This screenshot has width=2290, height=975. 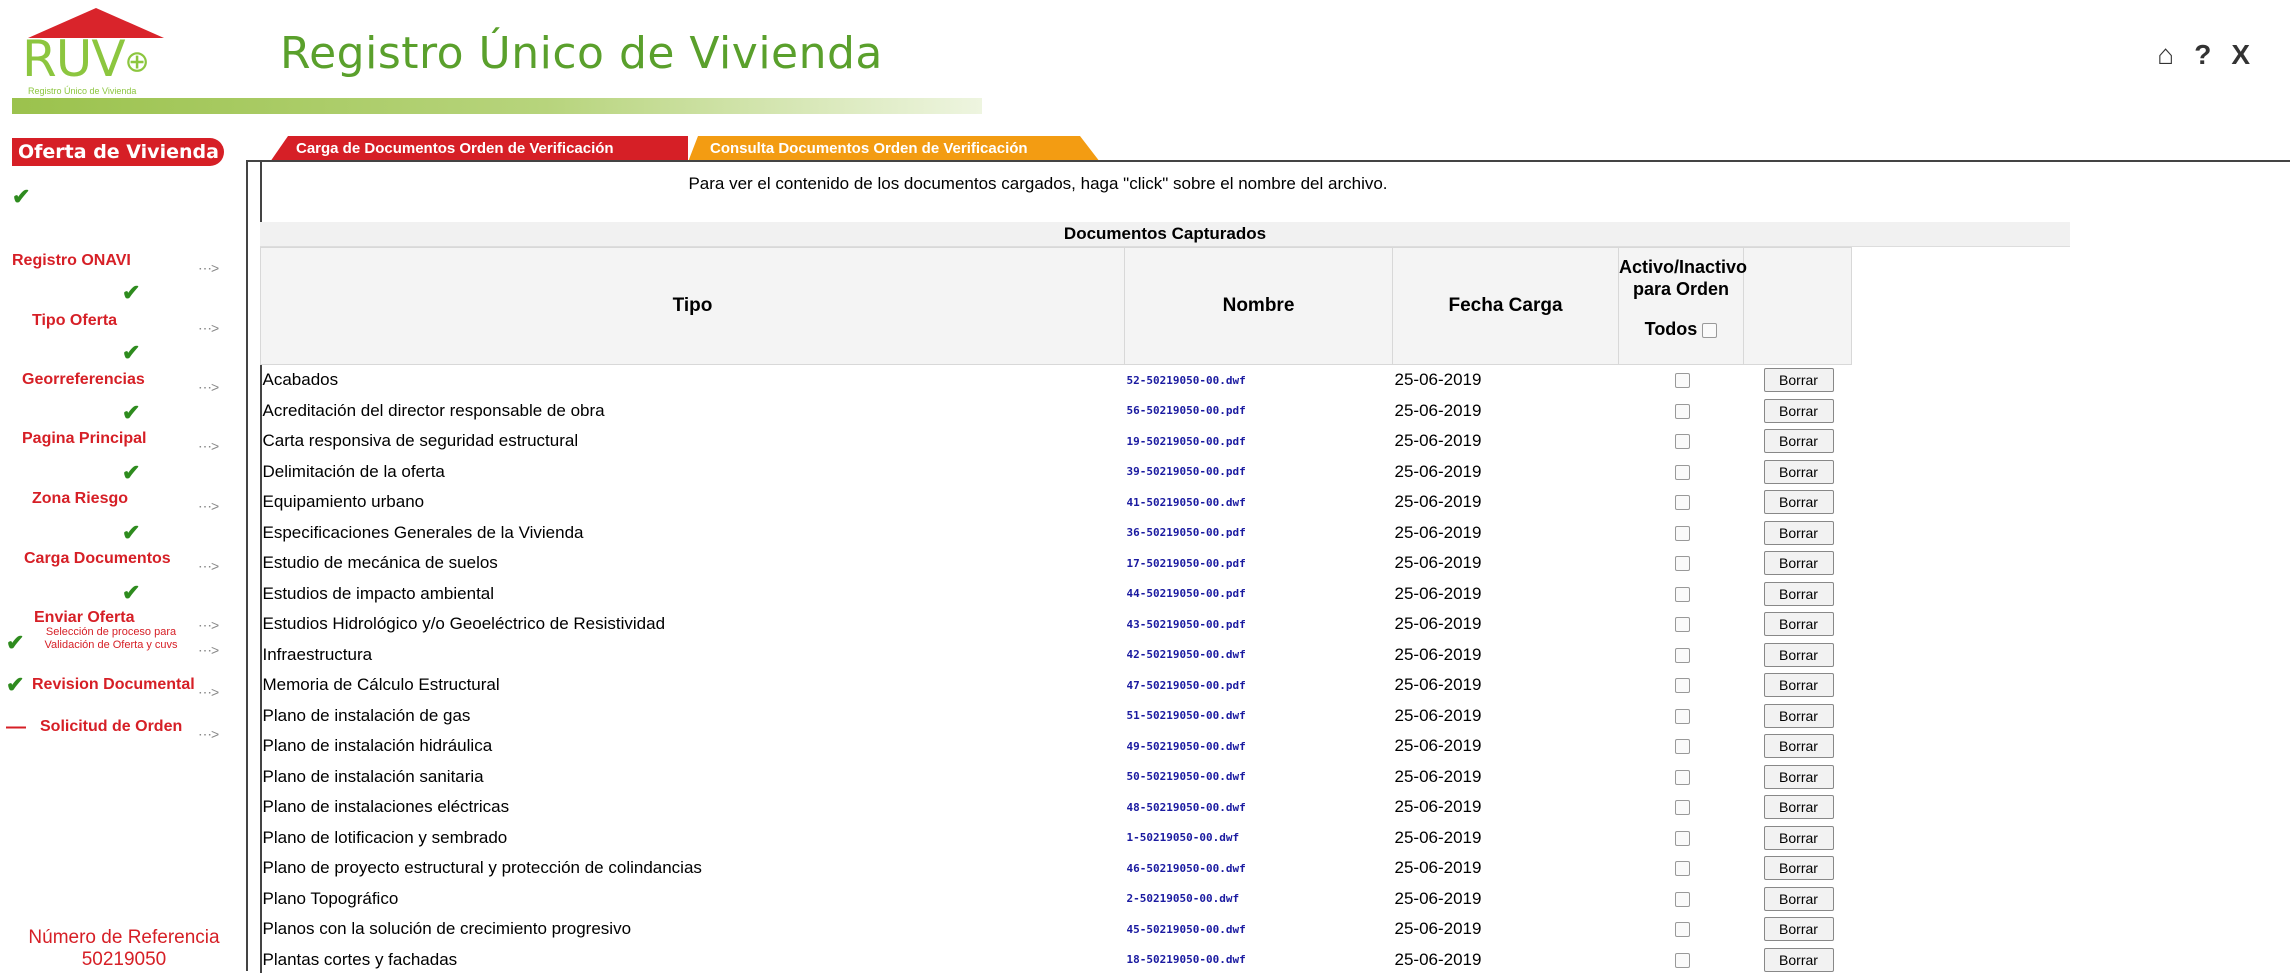 I want to click on activo-label: Activo/Inactivo para Orden, so click(x=1683, y=278).